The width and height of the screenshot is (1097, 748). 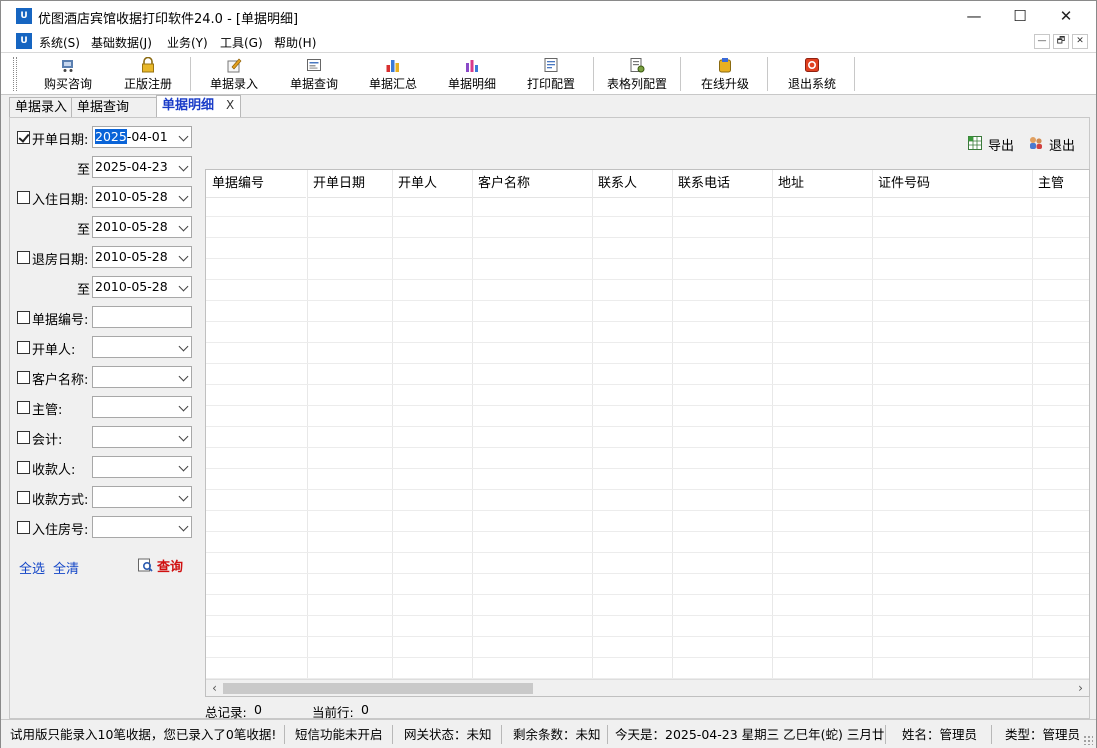 What do you see at coordinates (1088, 740) in the screenshot?
I see `resize-grip` at bounding box center [1088, 740].